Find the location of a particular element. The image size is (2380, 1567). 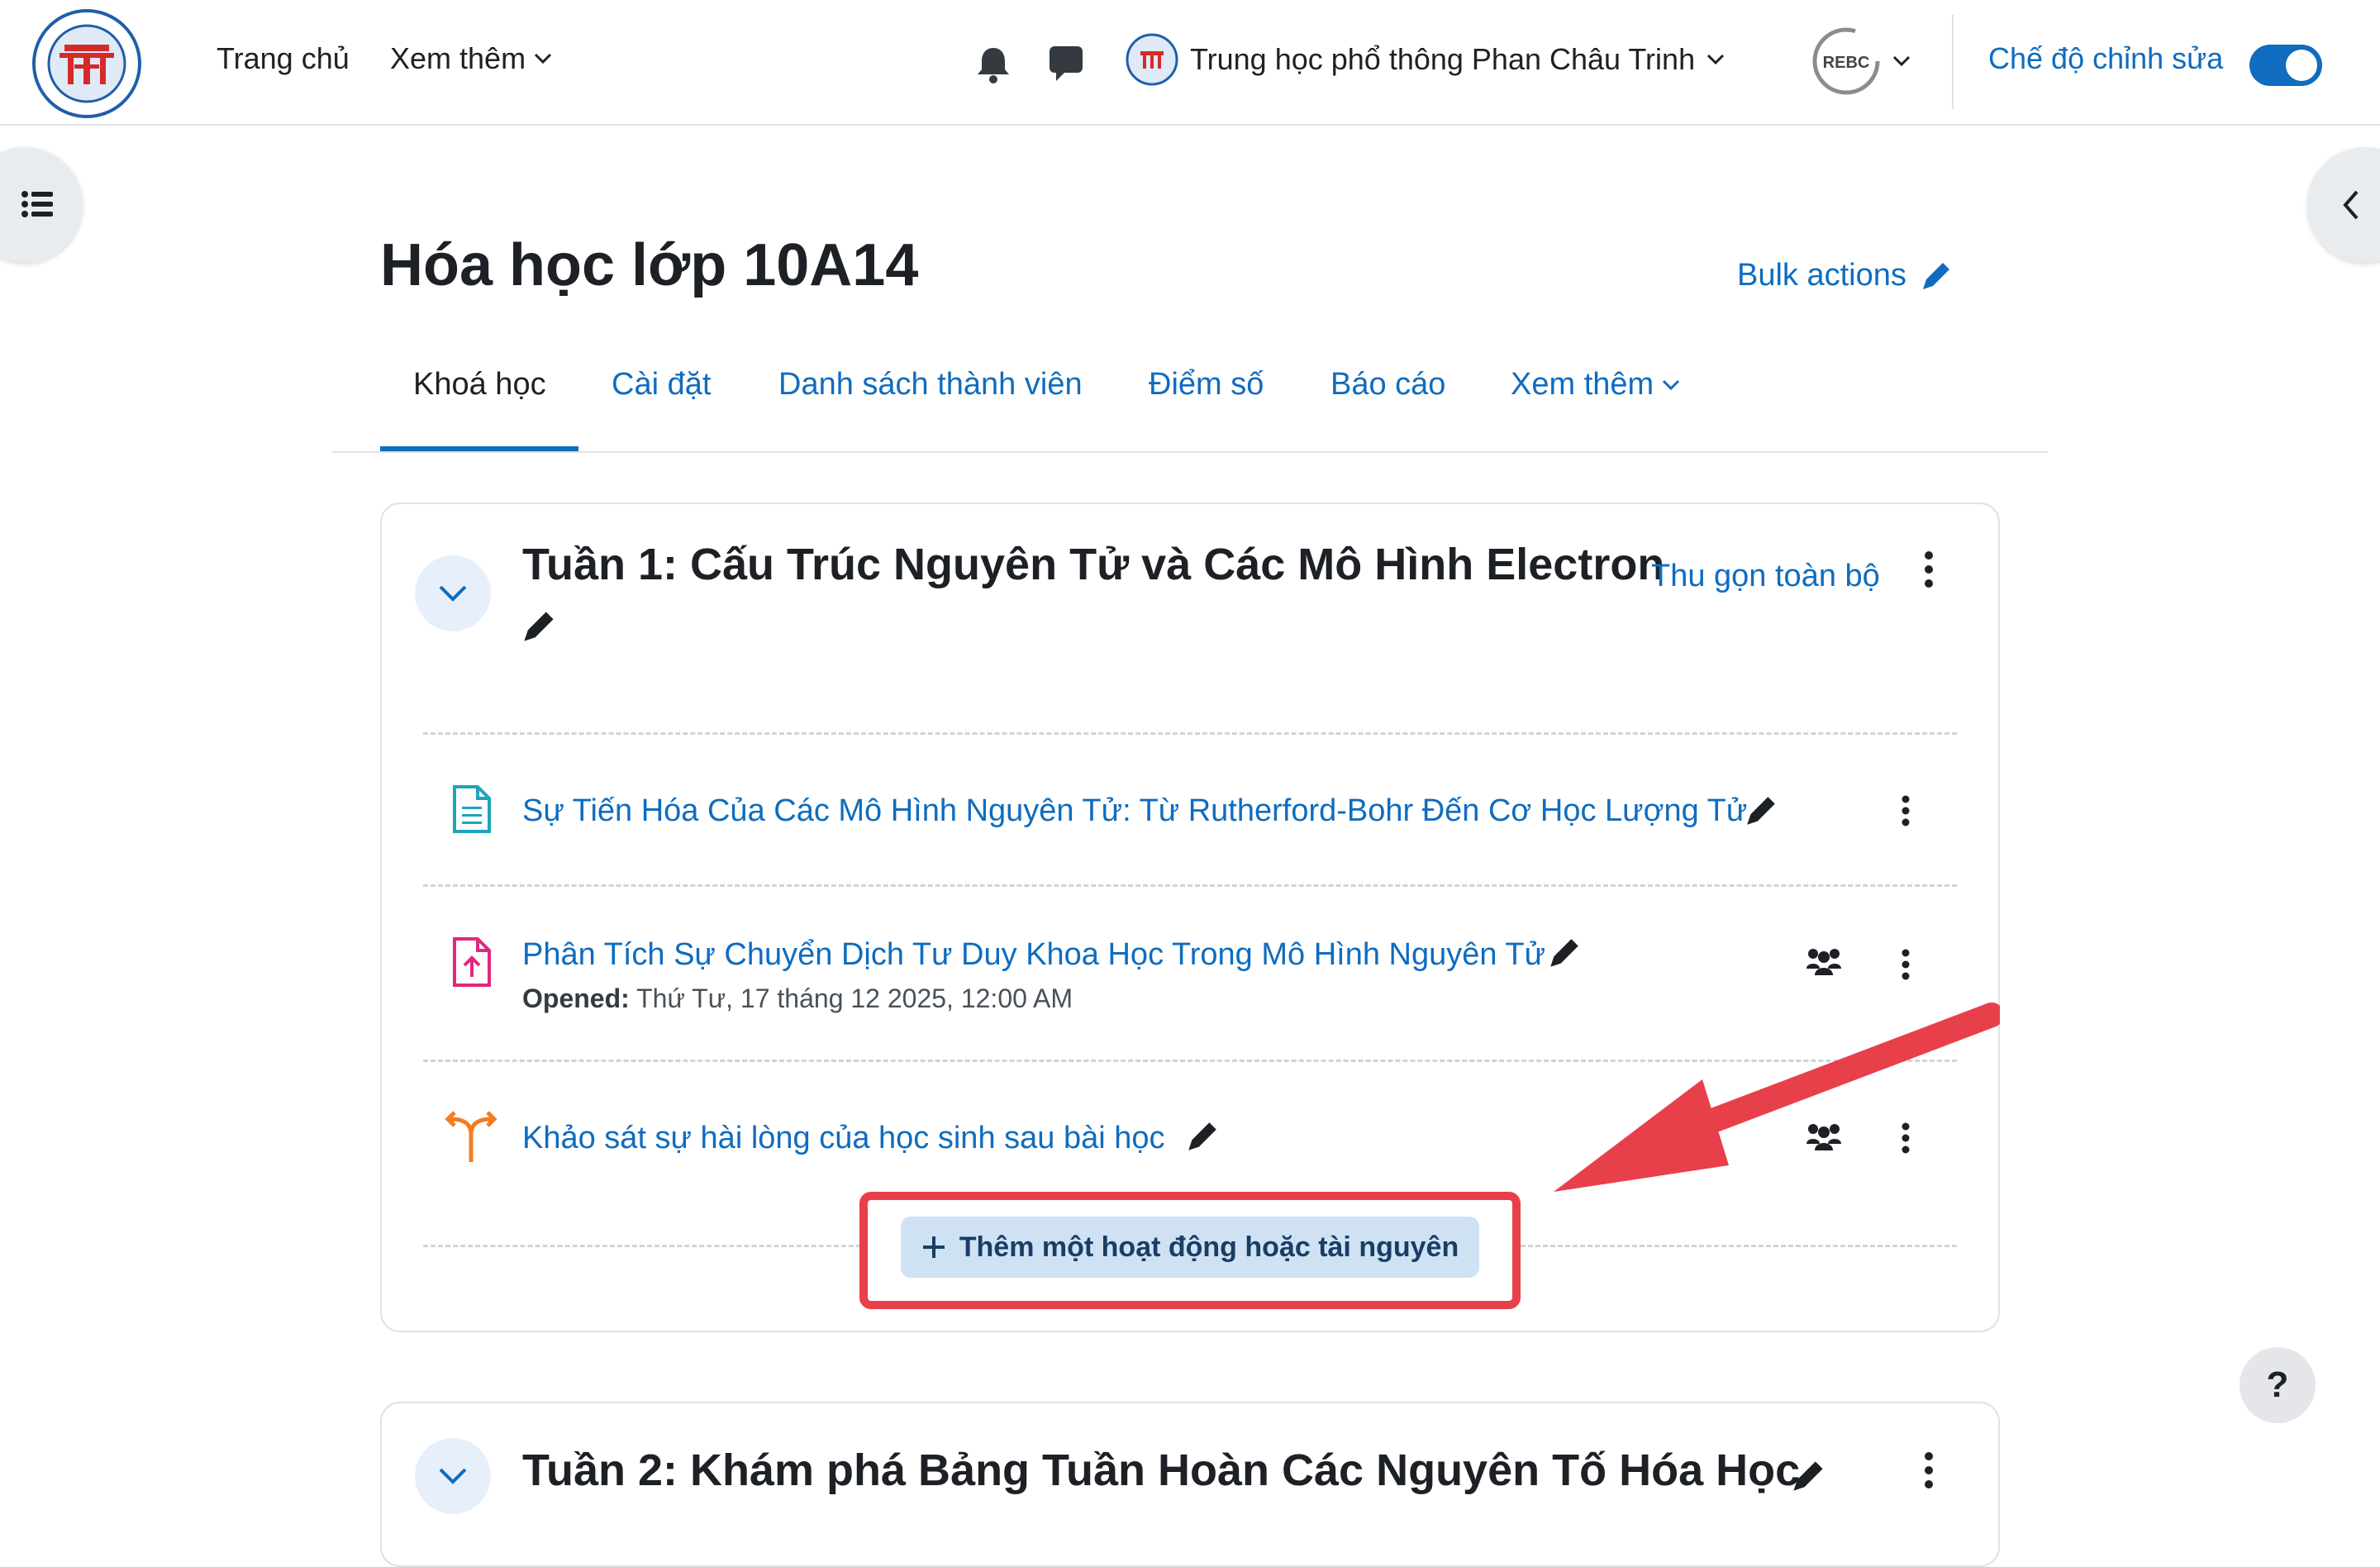

tab-participants: Danh sách thành viên is located at coordinates (930, 384).